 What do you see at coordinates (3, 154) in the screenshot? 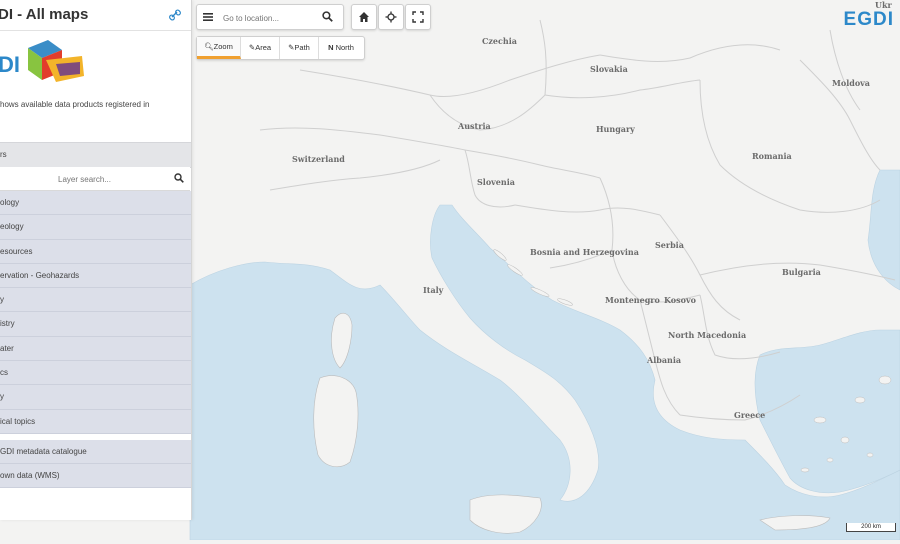
I see `layers-section-label: rs` at bounding box center [3, 154].